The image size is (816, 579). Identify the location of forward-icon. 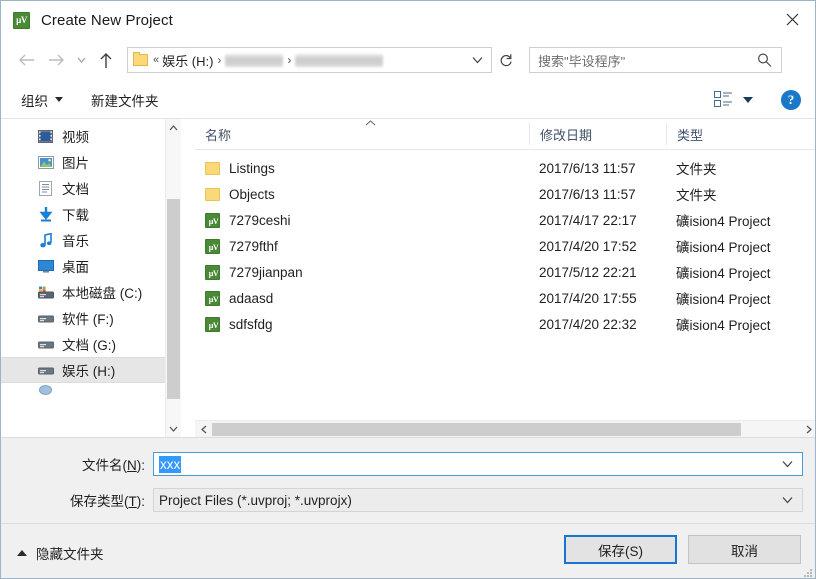
(56, 60).